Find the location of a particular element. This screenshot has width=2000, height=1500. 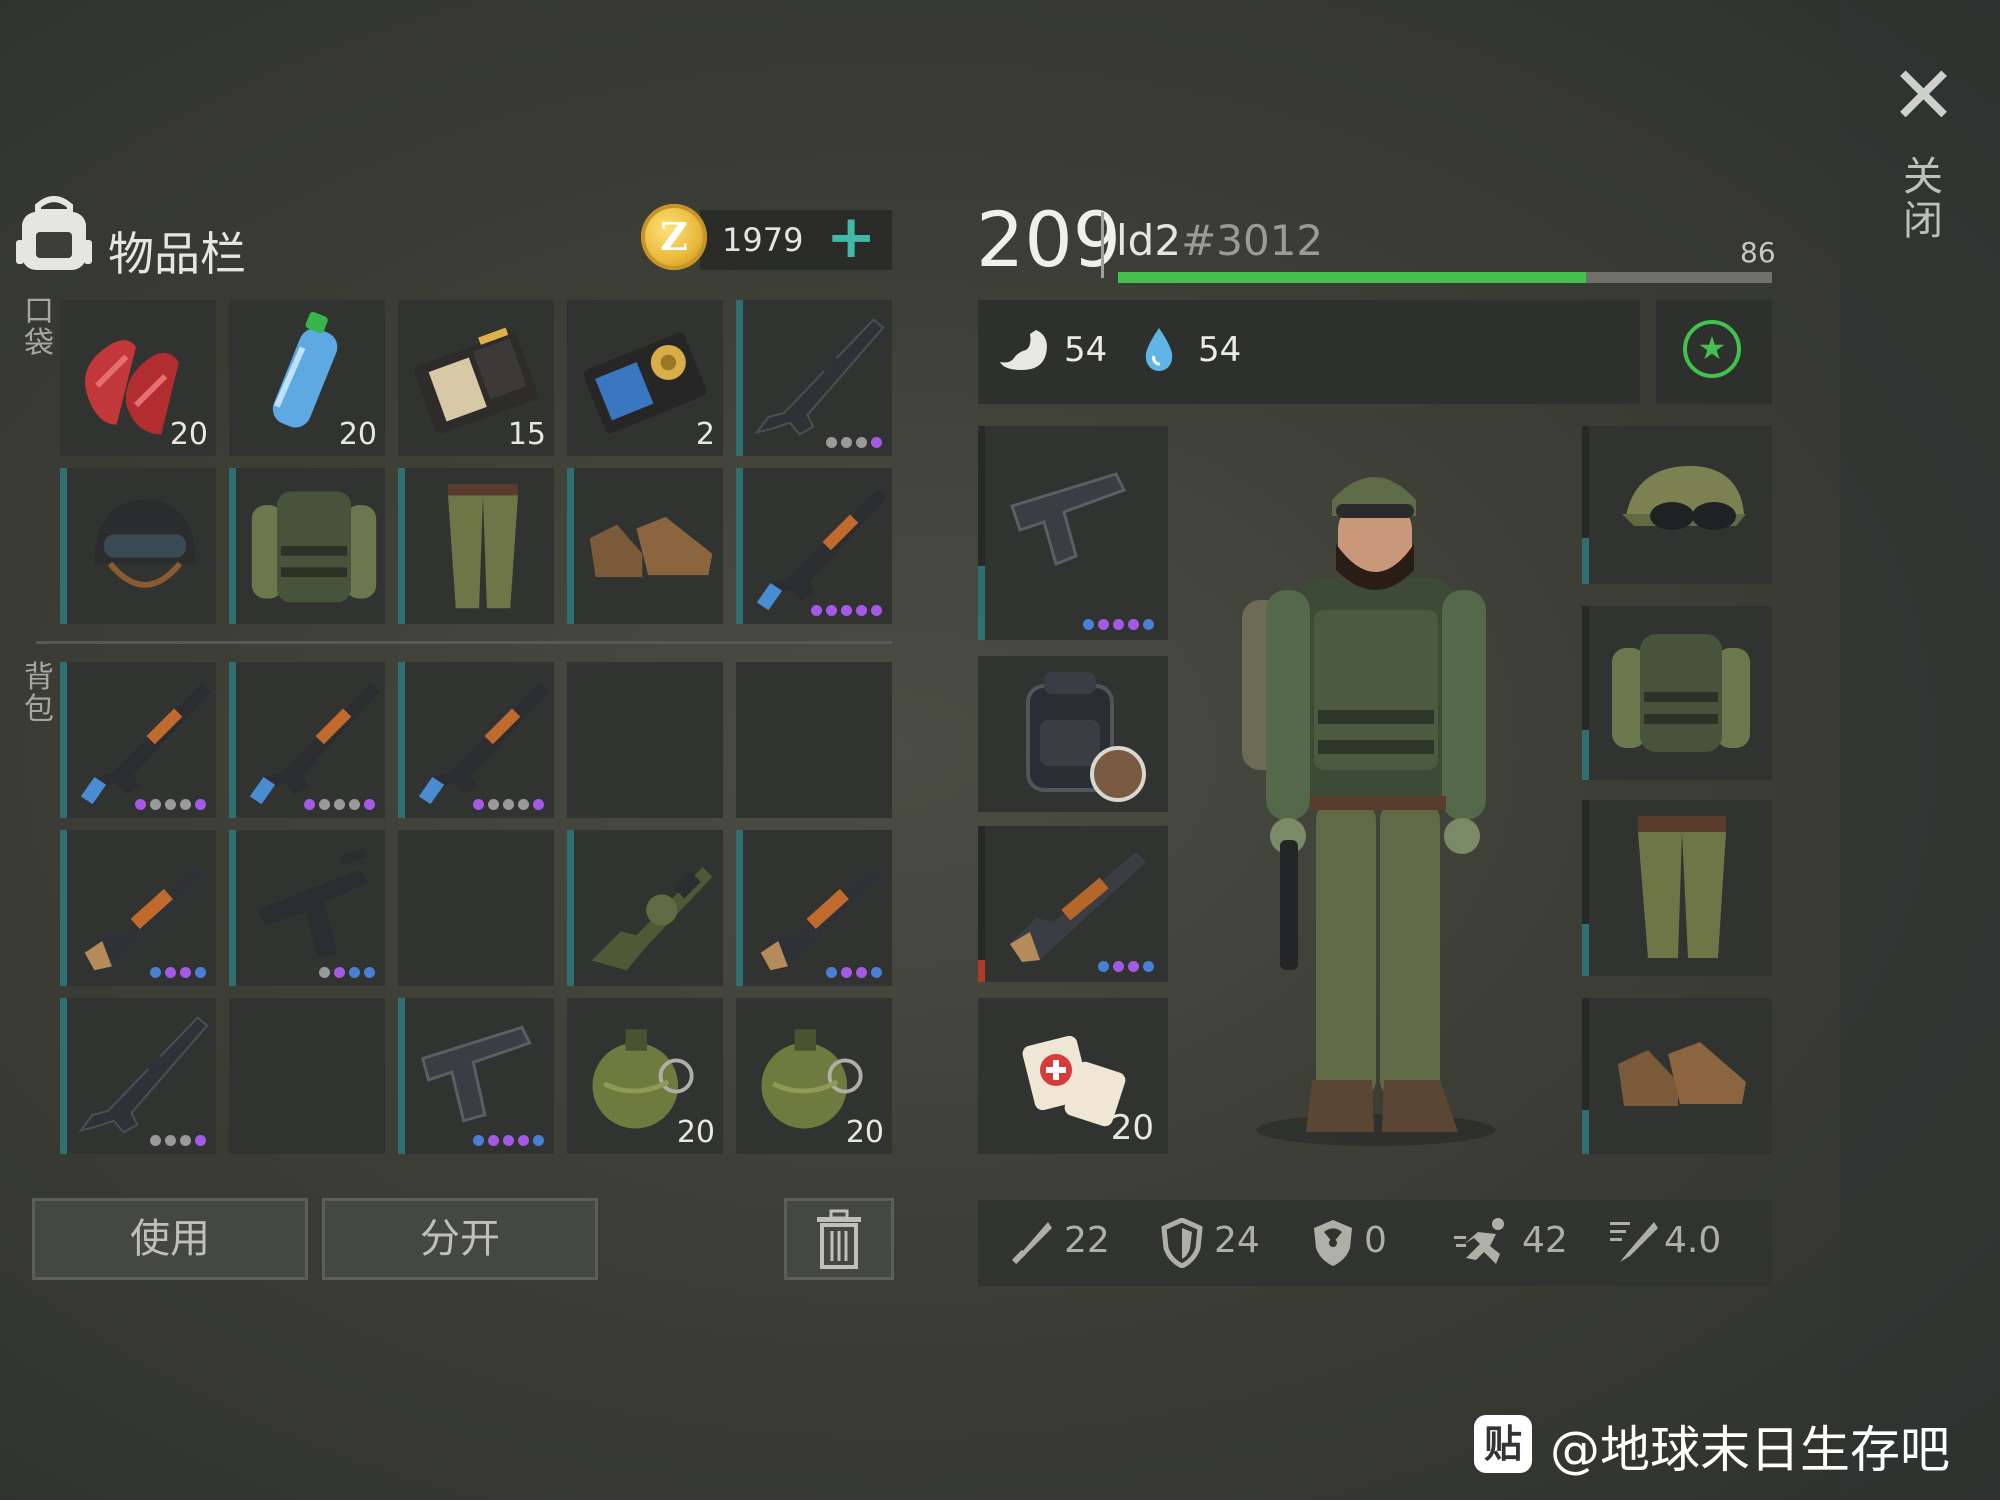

medical-slot: 20 is located at coordinates (1073, 1076).